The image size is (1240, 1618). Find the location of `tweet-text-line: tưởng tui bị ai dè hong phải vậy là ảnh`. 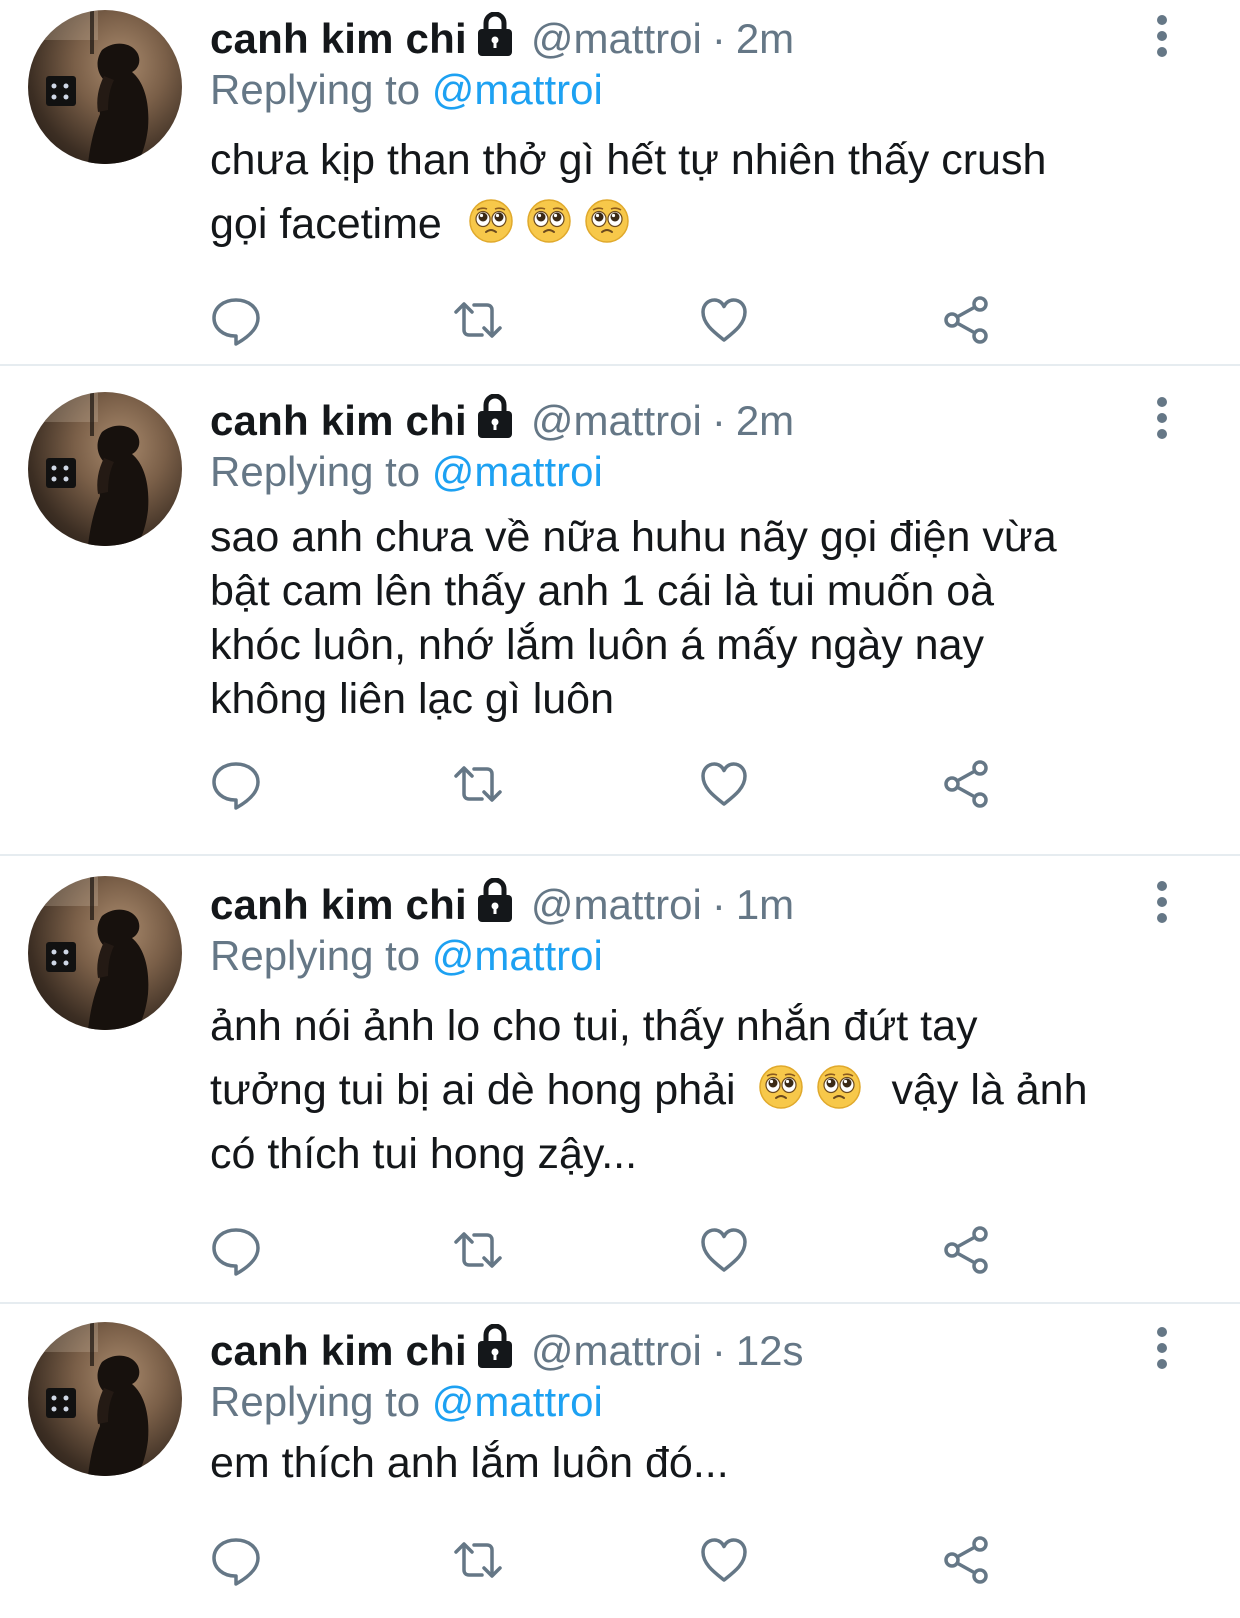

tweet-text-line: tưởng tui bị ai dè hong phải vậy là ảnh is located at coordinates (690, 1090).